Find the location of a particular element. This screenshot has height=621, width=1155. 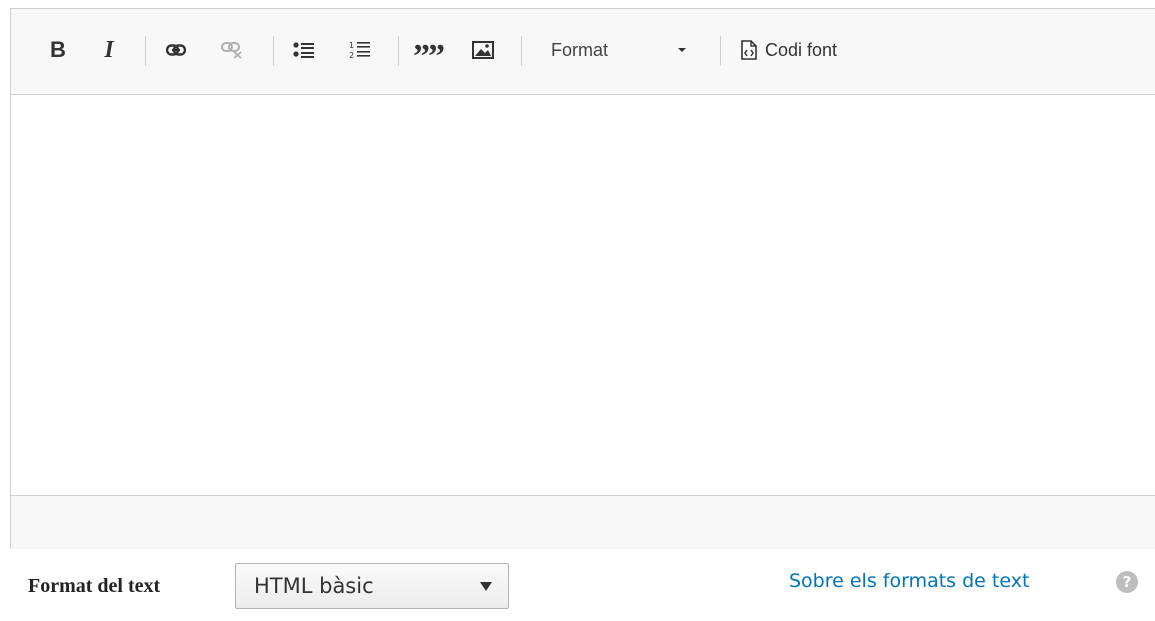

text-format-select: HTML bàsic is located at coordinates (372, 586).